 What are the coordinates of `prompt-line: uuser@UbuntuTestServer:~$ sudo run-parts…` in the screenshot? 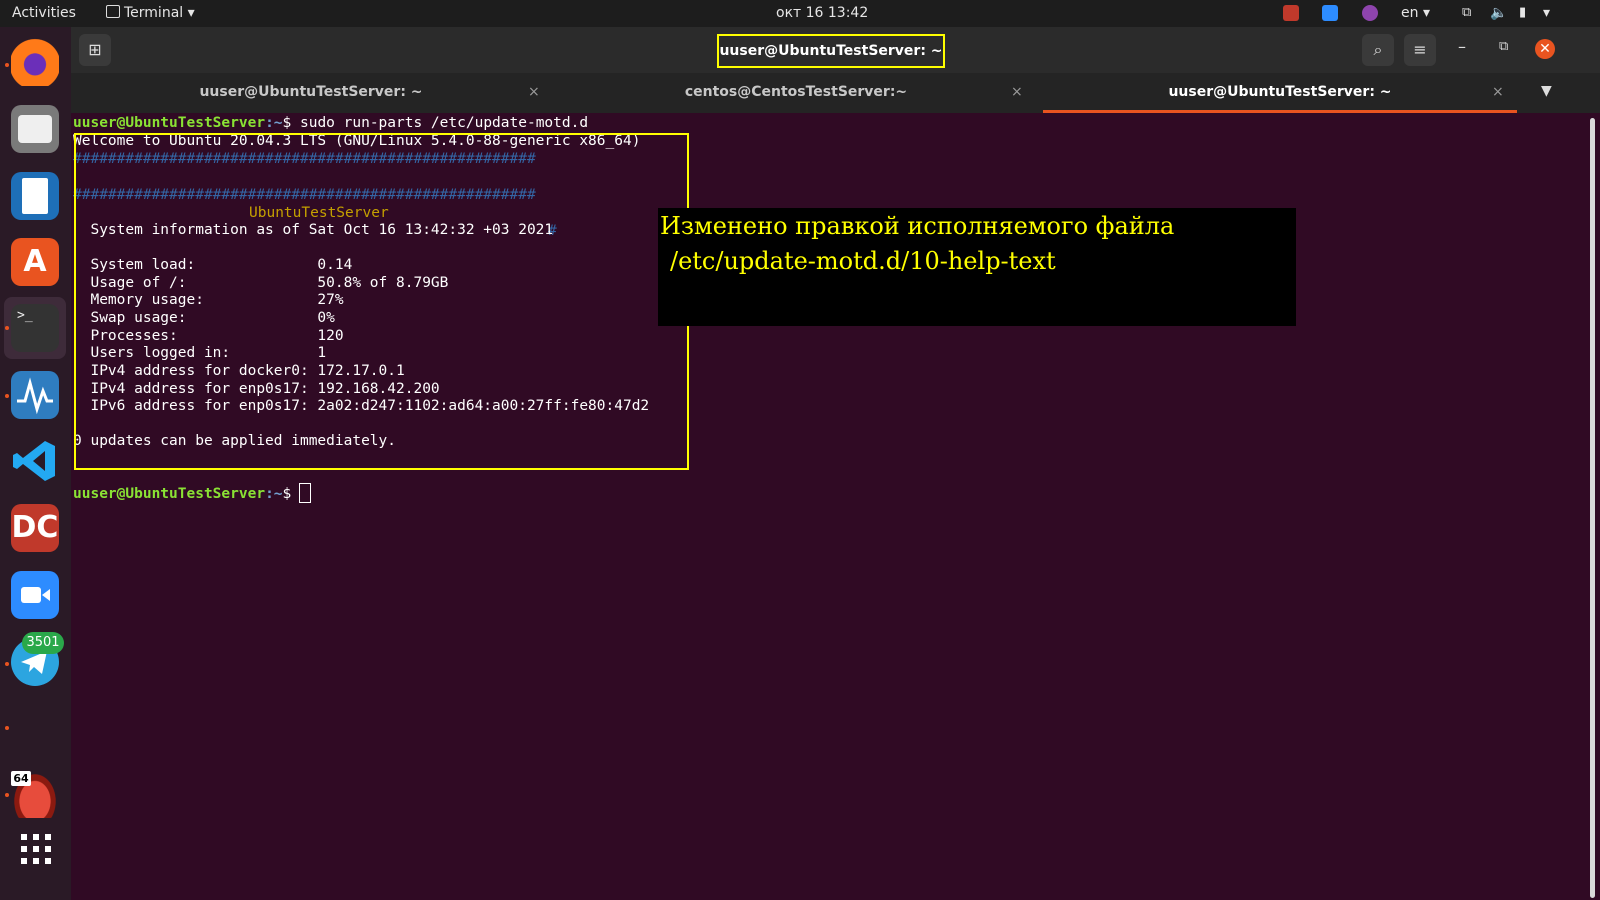 It's located at (330, 123).